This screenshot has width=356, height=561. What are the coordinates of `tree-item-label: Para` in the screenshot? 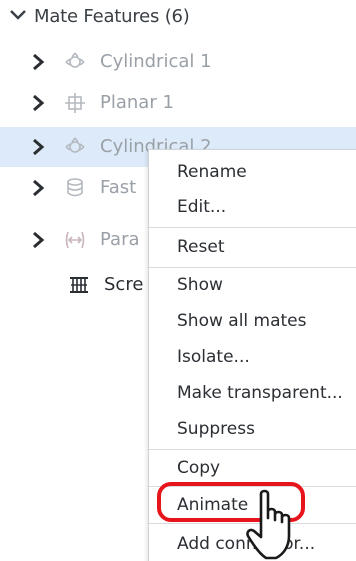 It's located at (120, 239).